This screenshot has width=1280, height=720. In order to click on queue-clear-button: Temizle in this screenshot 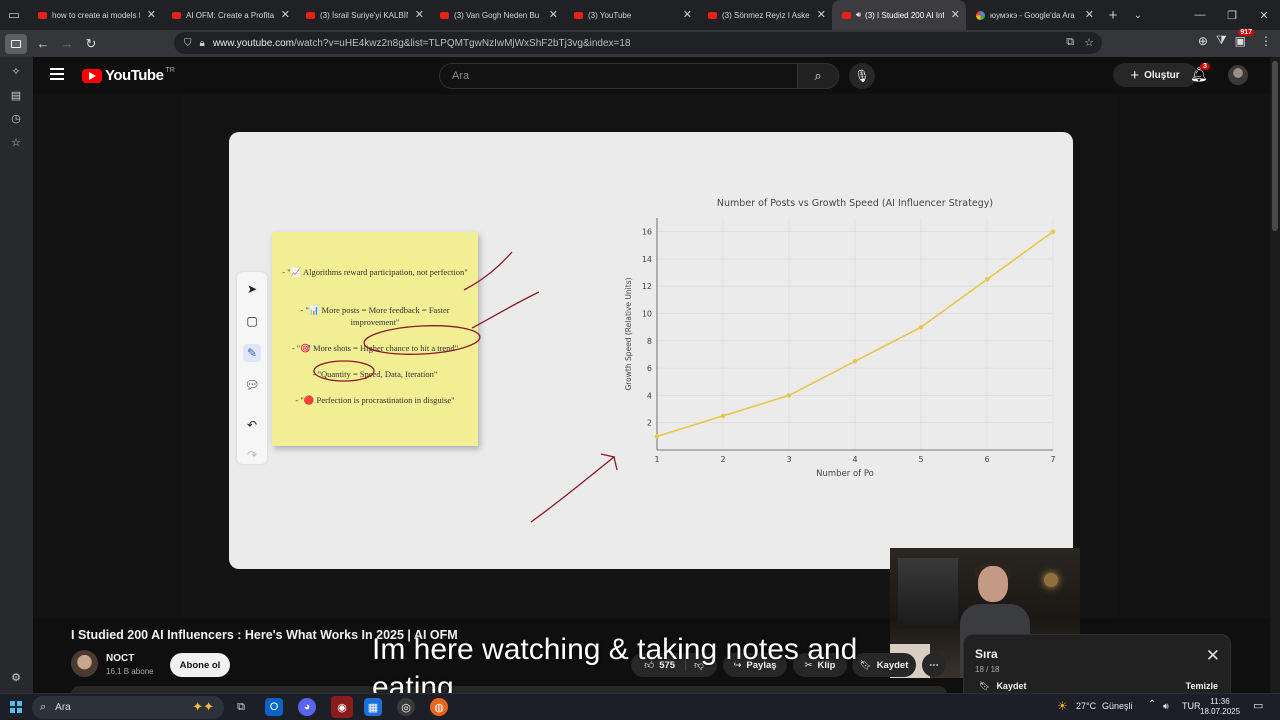, I will do `click(1202, 686)`.